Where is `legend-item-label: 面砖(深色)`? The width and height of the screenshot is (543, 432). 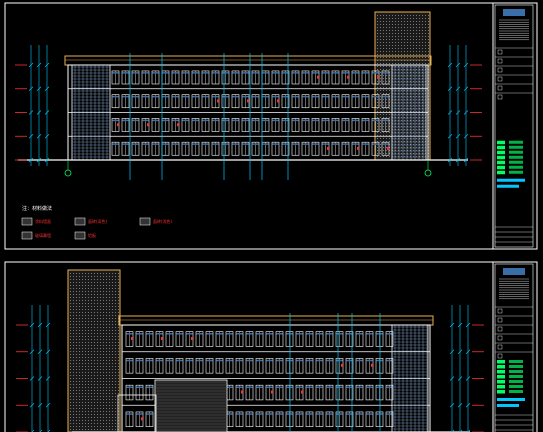
legend-item-label: 面砖(深色) is located at coordinates (98, 221).